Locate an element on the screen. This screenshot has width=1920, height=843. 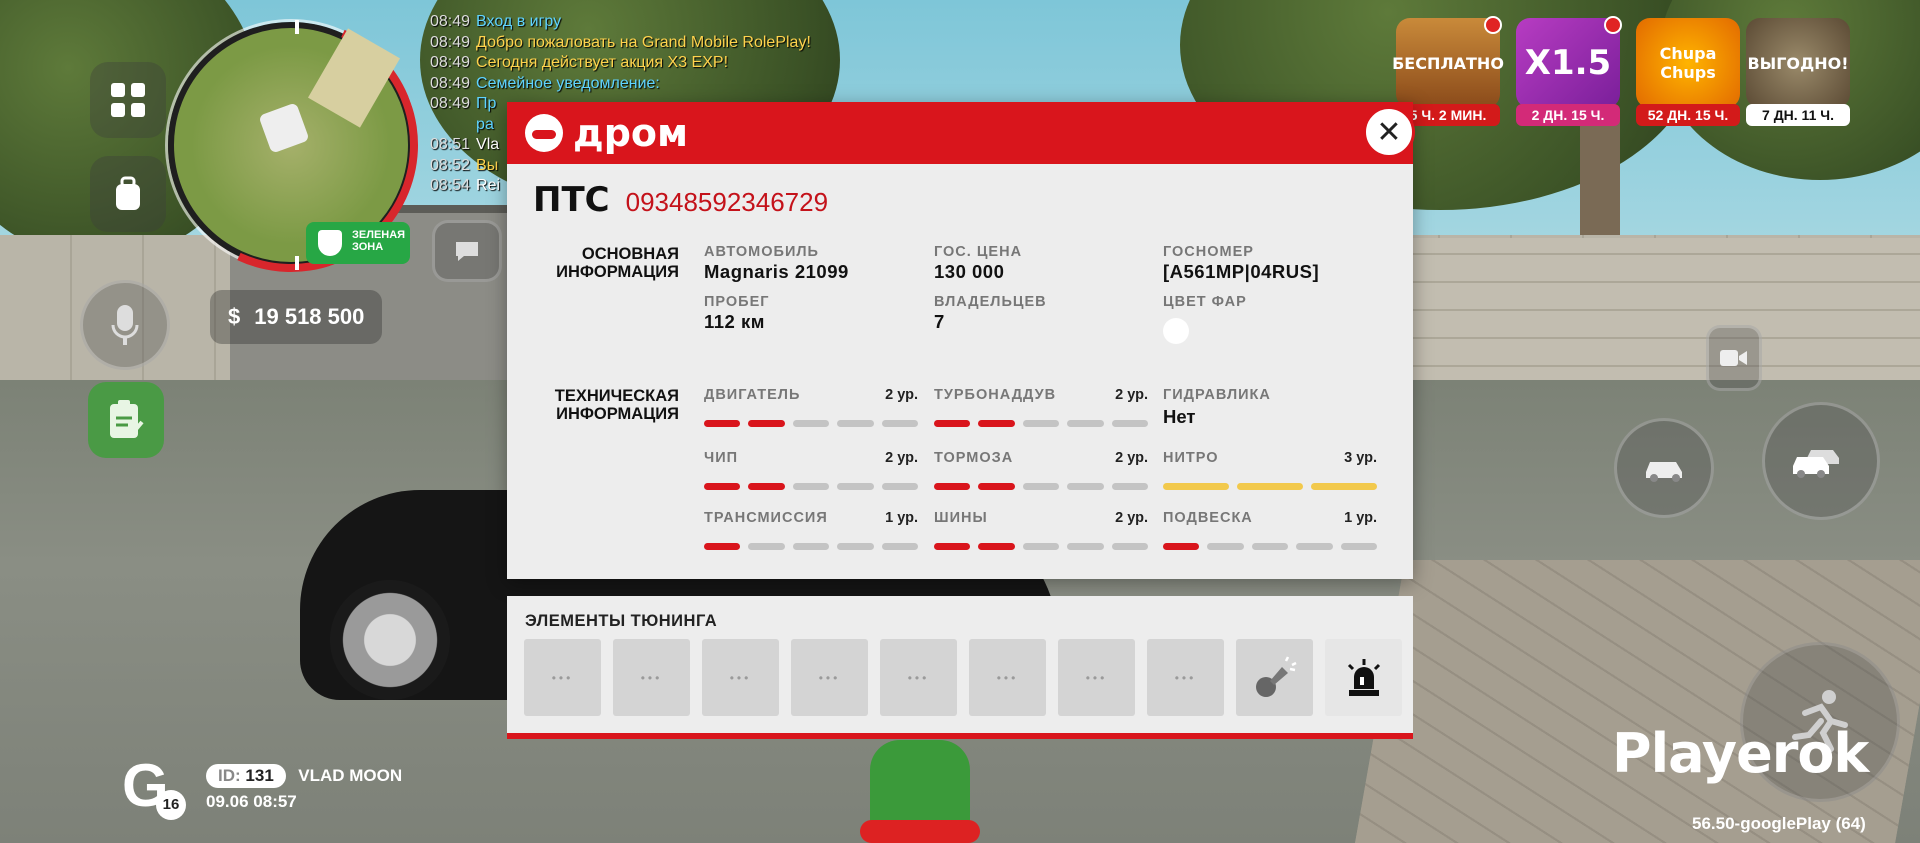
chat-button is located at coordinates (467, 251).